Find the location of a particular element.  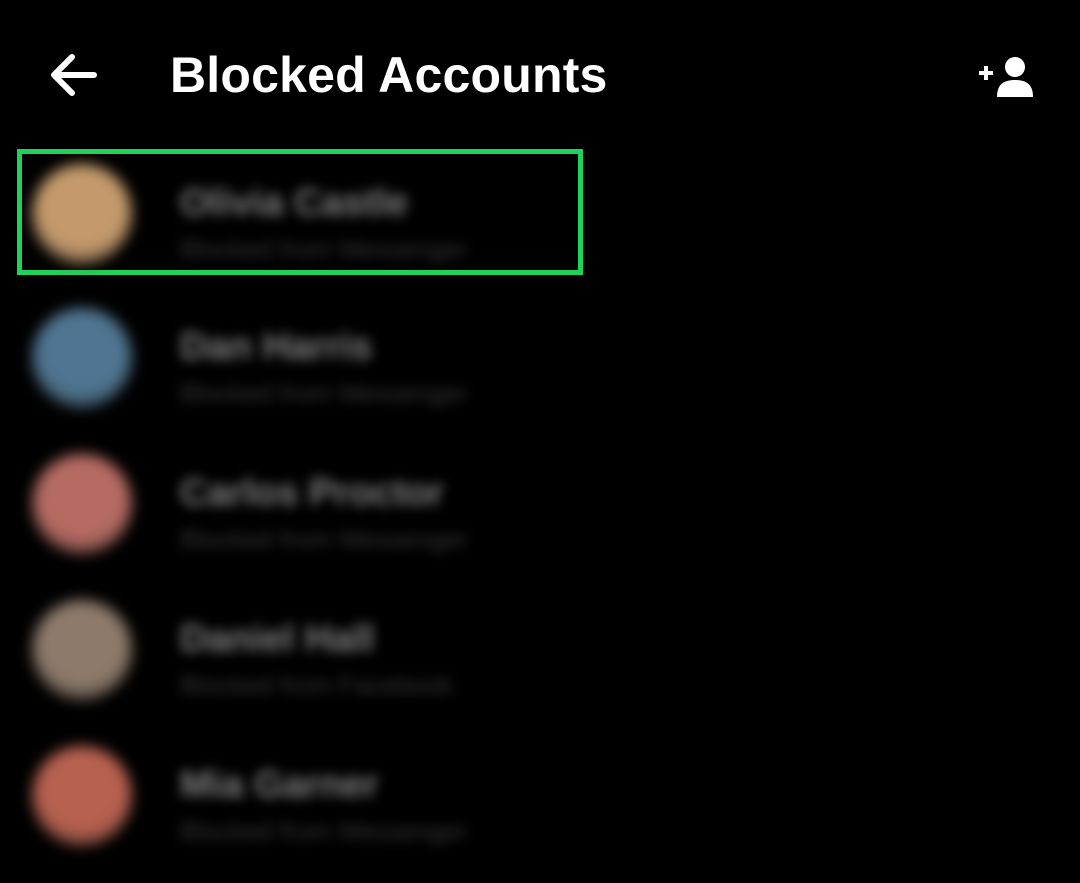

back-button is located at coordinates (74, 75).